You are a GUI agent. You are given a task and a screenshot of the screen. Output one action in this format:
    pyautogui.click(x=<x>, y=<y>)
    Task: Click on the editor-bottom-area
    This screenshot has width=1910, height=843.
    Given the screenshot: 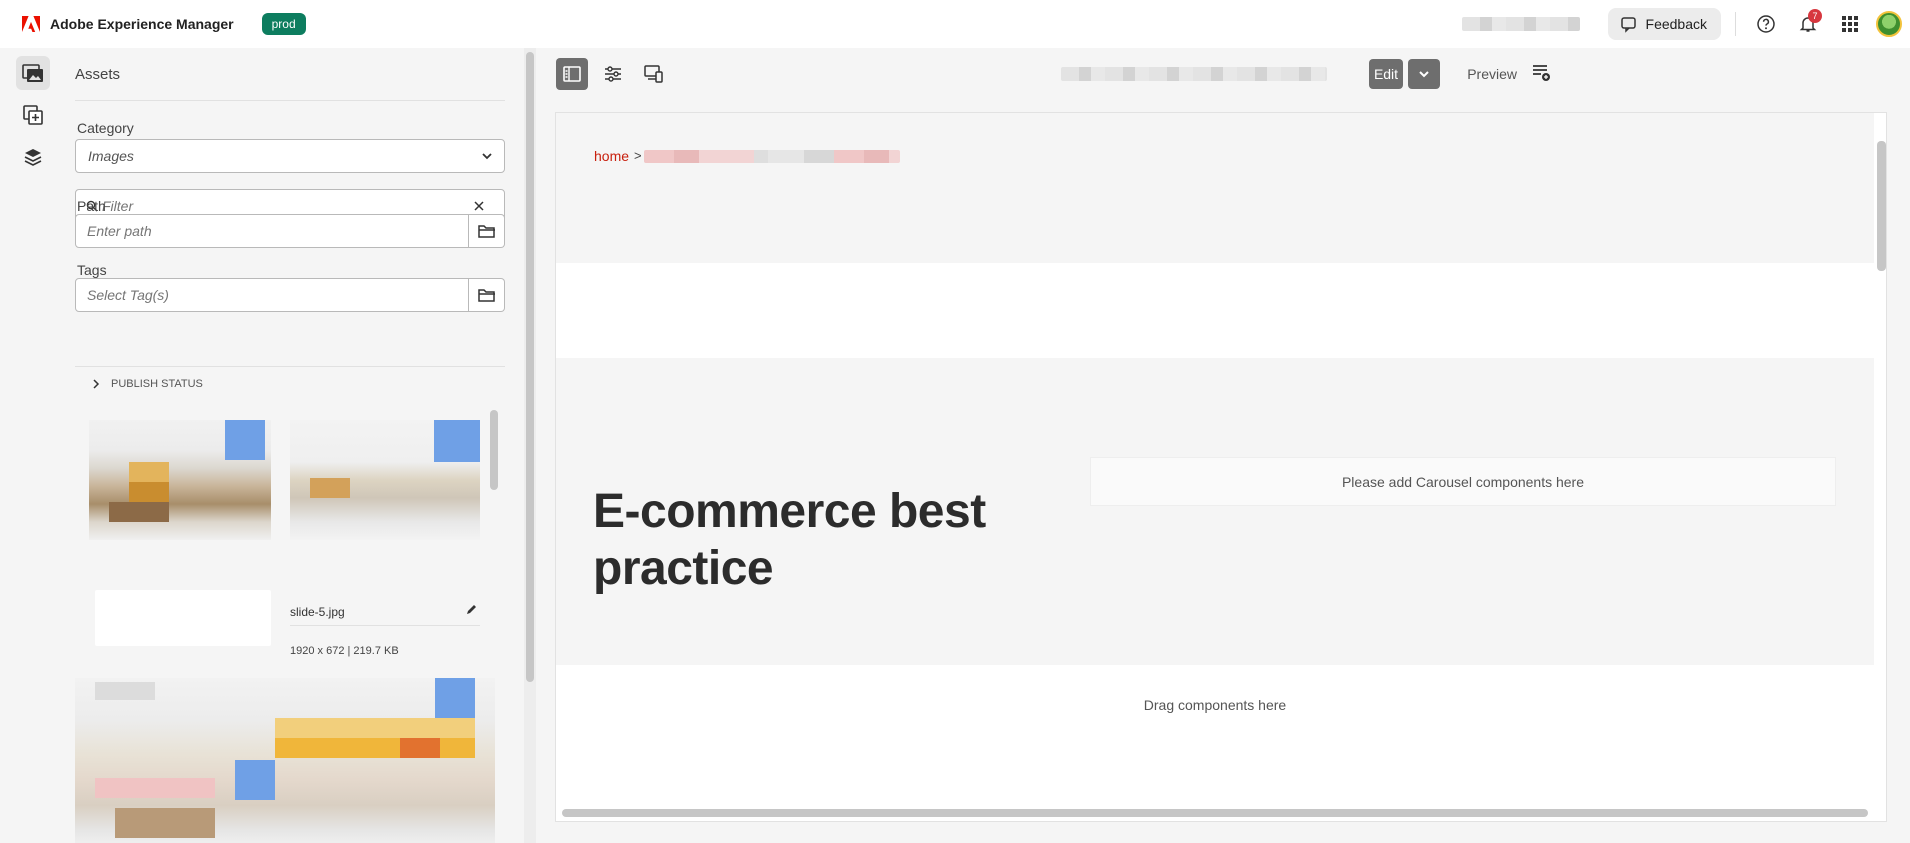 What is the action you would take?
    pyautogui.click(x=1223, y=832)
    